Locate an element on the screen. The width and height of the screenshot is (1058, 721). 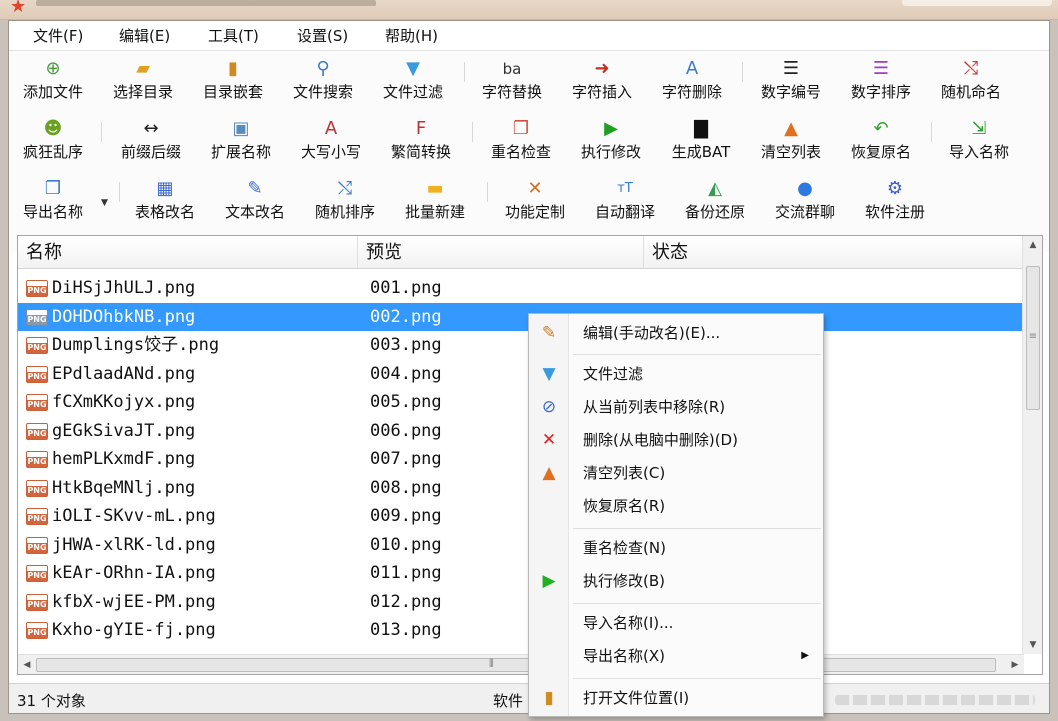
ctx-remove-from-list: ⊘ 从当前列表中移除(R) is located at coordinates (676, 407).